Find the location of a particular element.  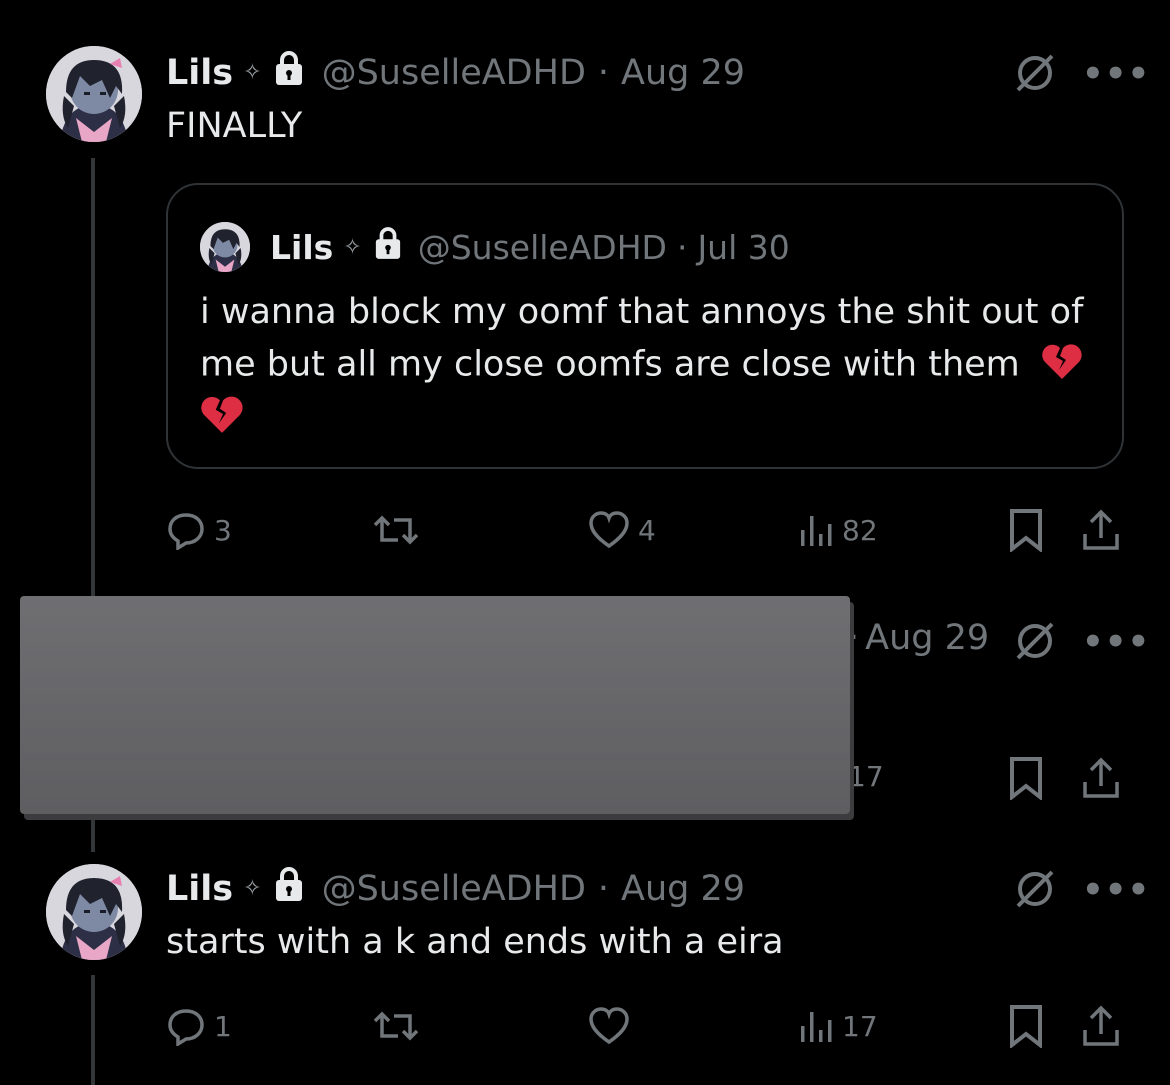

redaction-box is located at coordinates (435, 705).